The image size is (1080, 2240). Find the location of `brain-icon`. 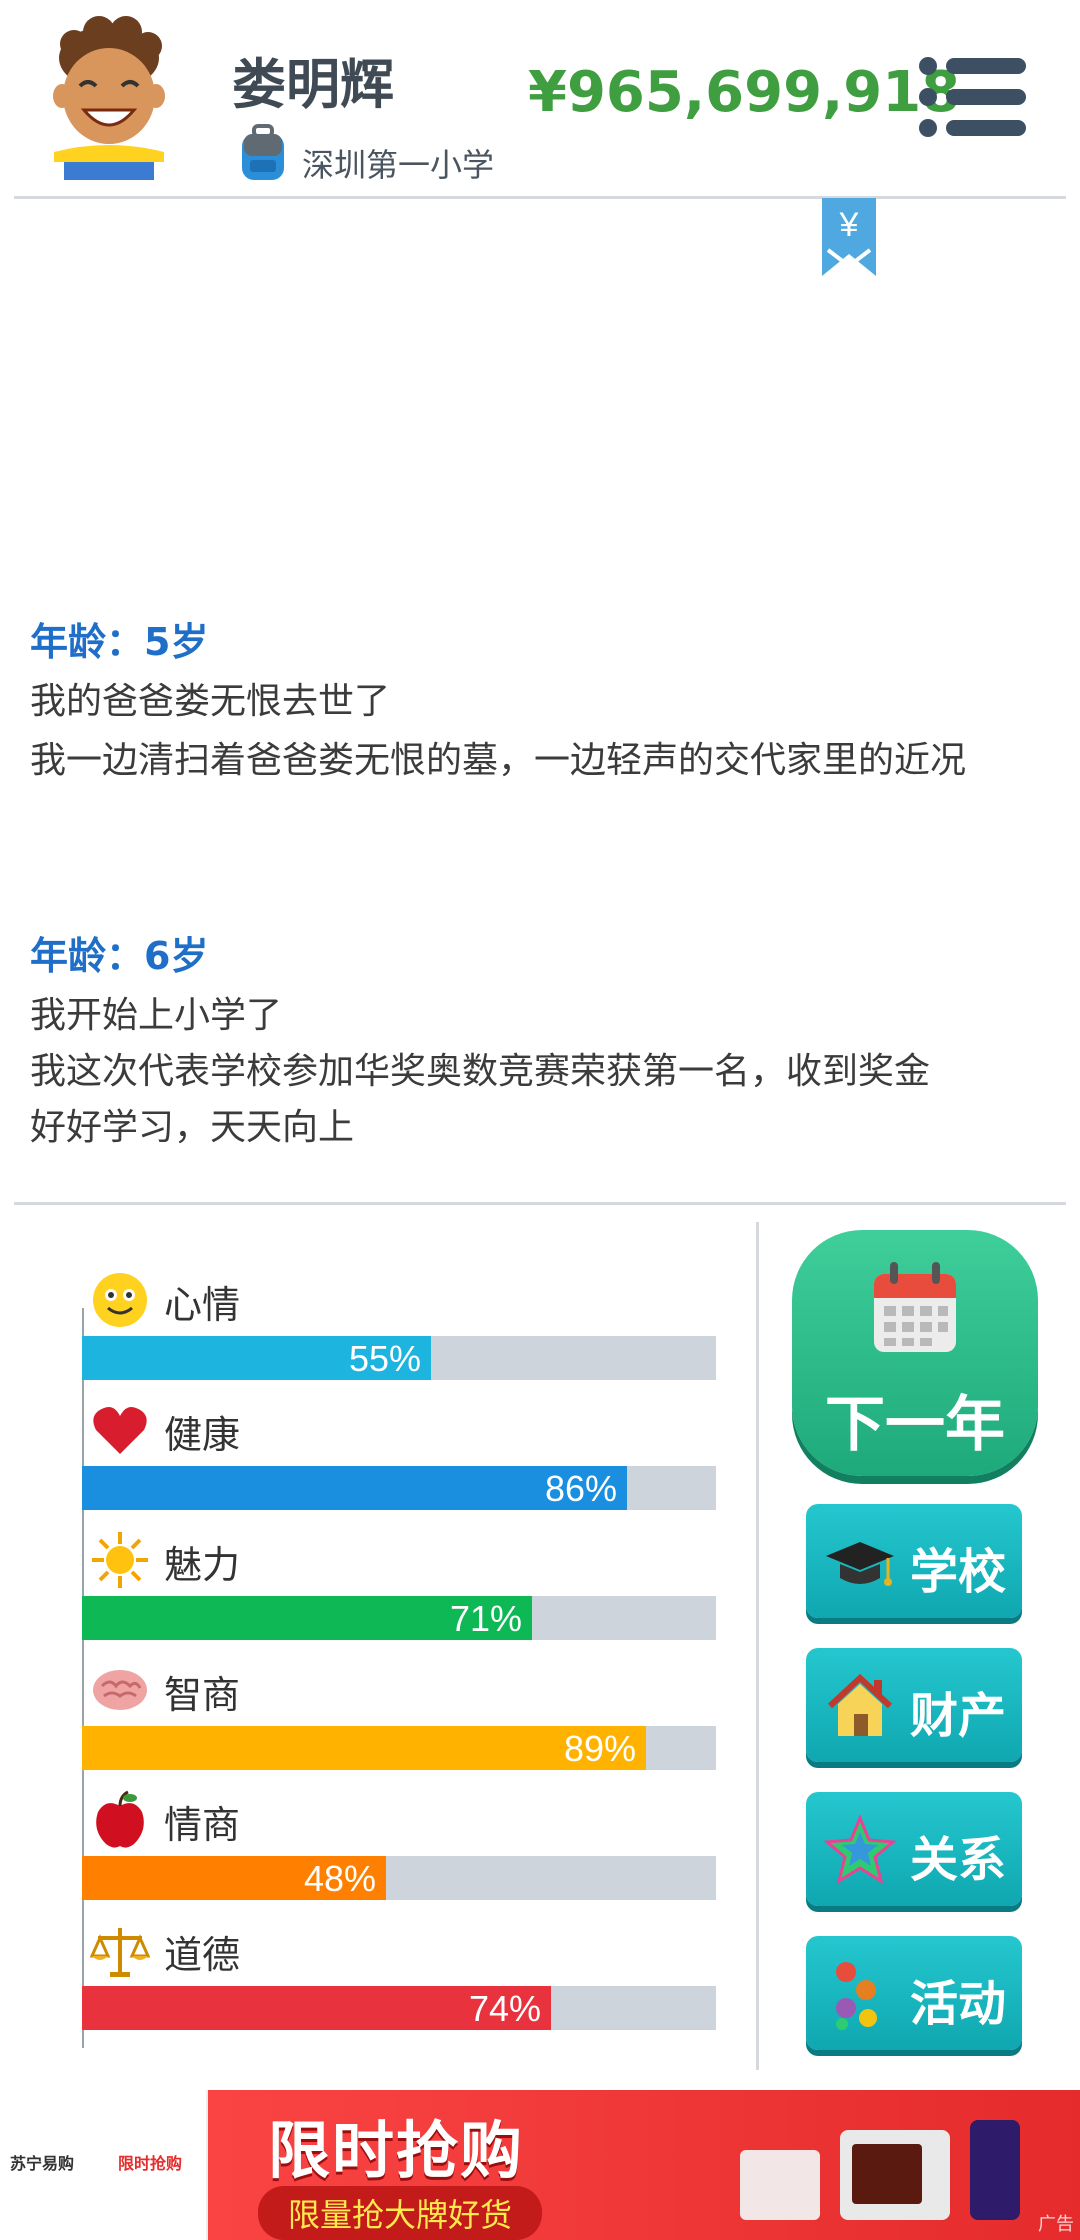

brain-icon is located at coordinates (120, 1690).